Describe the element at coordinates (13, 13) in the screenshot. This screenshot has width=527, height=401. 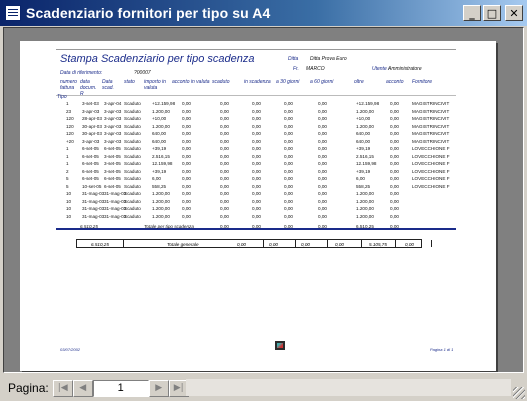
I see `report-icon` at that location.